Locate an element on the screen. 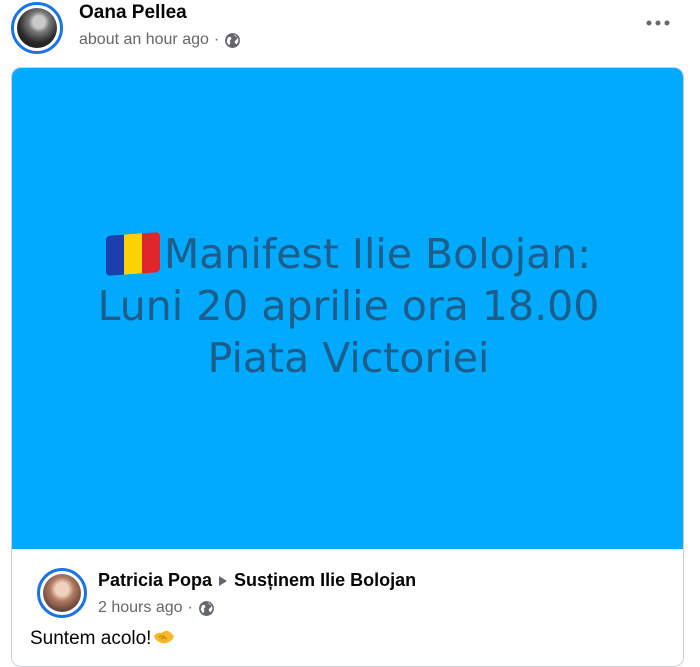 The width and height of the screenshot is (700, 667). romania-flag-icon is located at coordinates (132, 254).